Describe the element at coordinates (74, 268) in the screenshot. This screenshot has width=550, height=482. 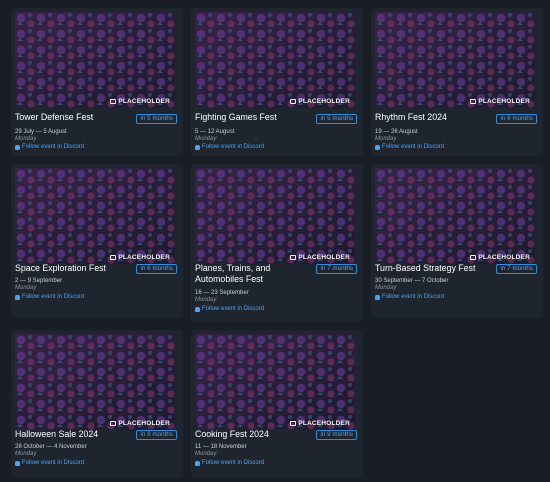
I see `event-title: Space Exploration Fest` at that location.